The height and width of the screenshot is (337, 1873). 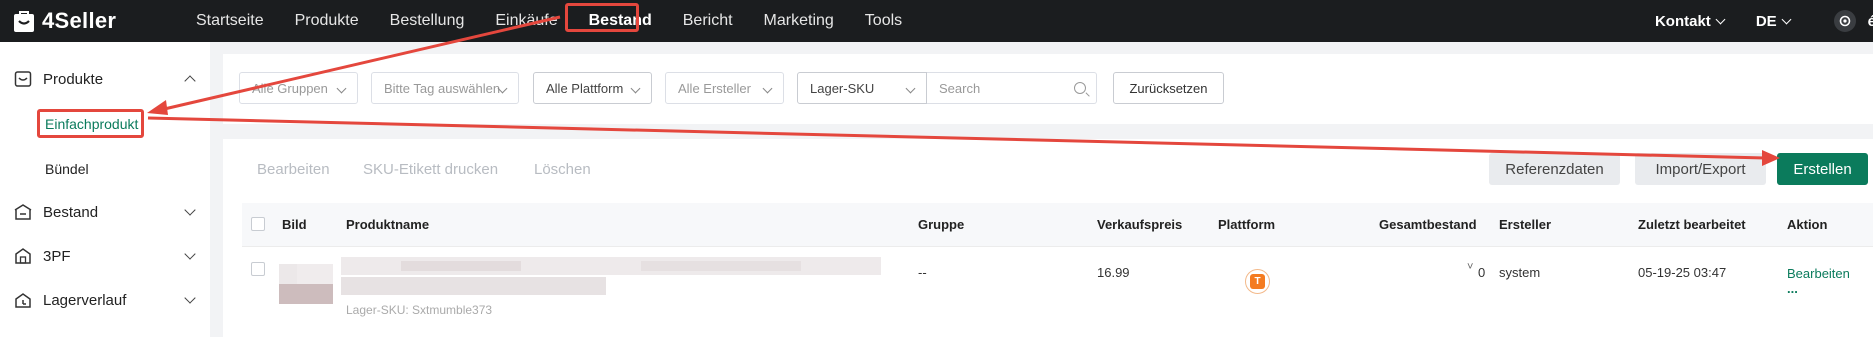 I want to click on history-icon, so click(x=23, y=300).